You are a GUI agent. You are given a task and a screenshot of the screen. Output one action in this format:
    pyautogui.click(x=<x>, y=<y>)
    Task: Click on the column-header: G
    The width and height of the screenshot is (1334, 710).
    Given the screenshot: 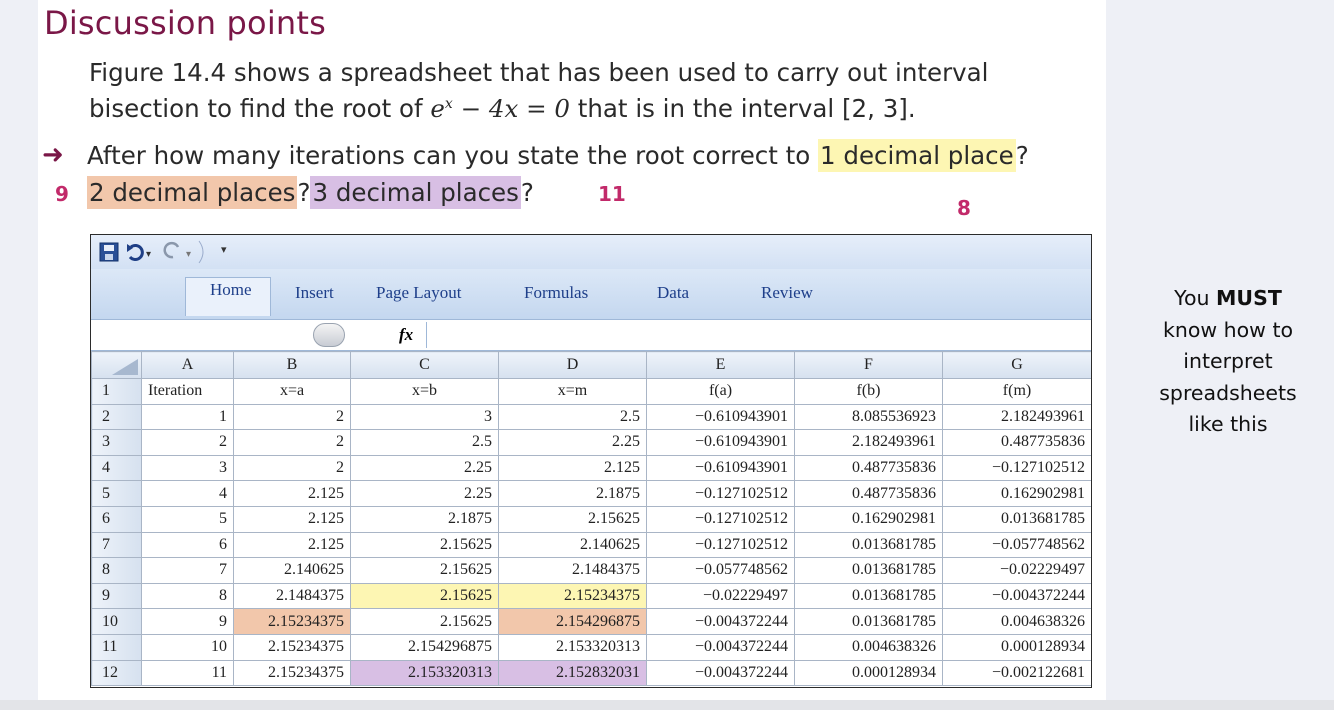 What is the action you would take?
    pyautogui.click(x=1016, y=365)
    